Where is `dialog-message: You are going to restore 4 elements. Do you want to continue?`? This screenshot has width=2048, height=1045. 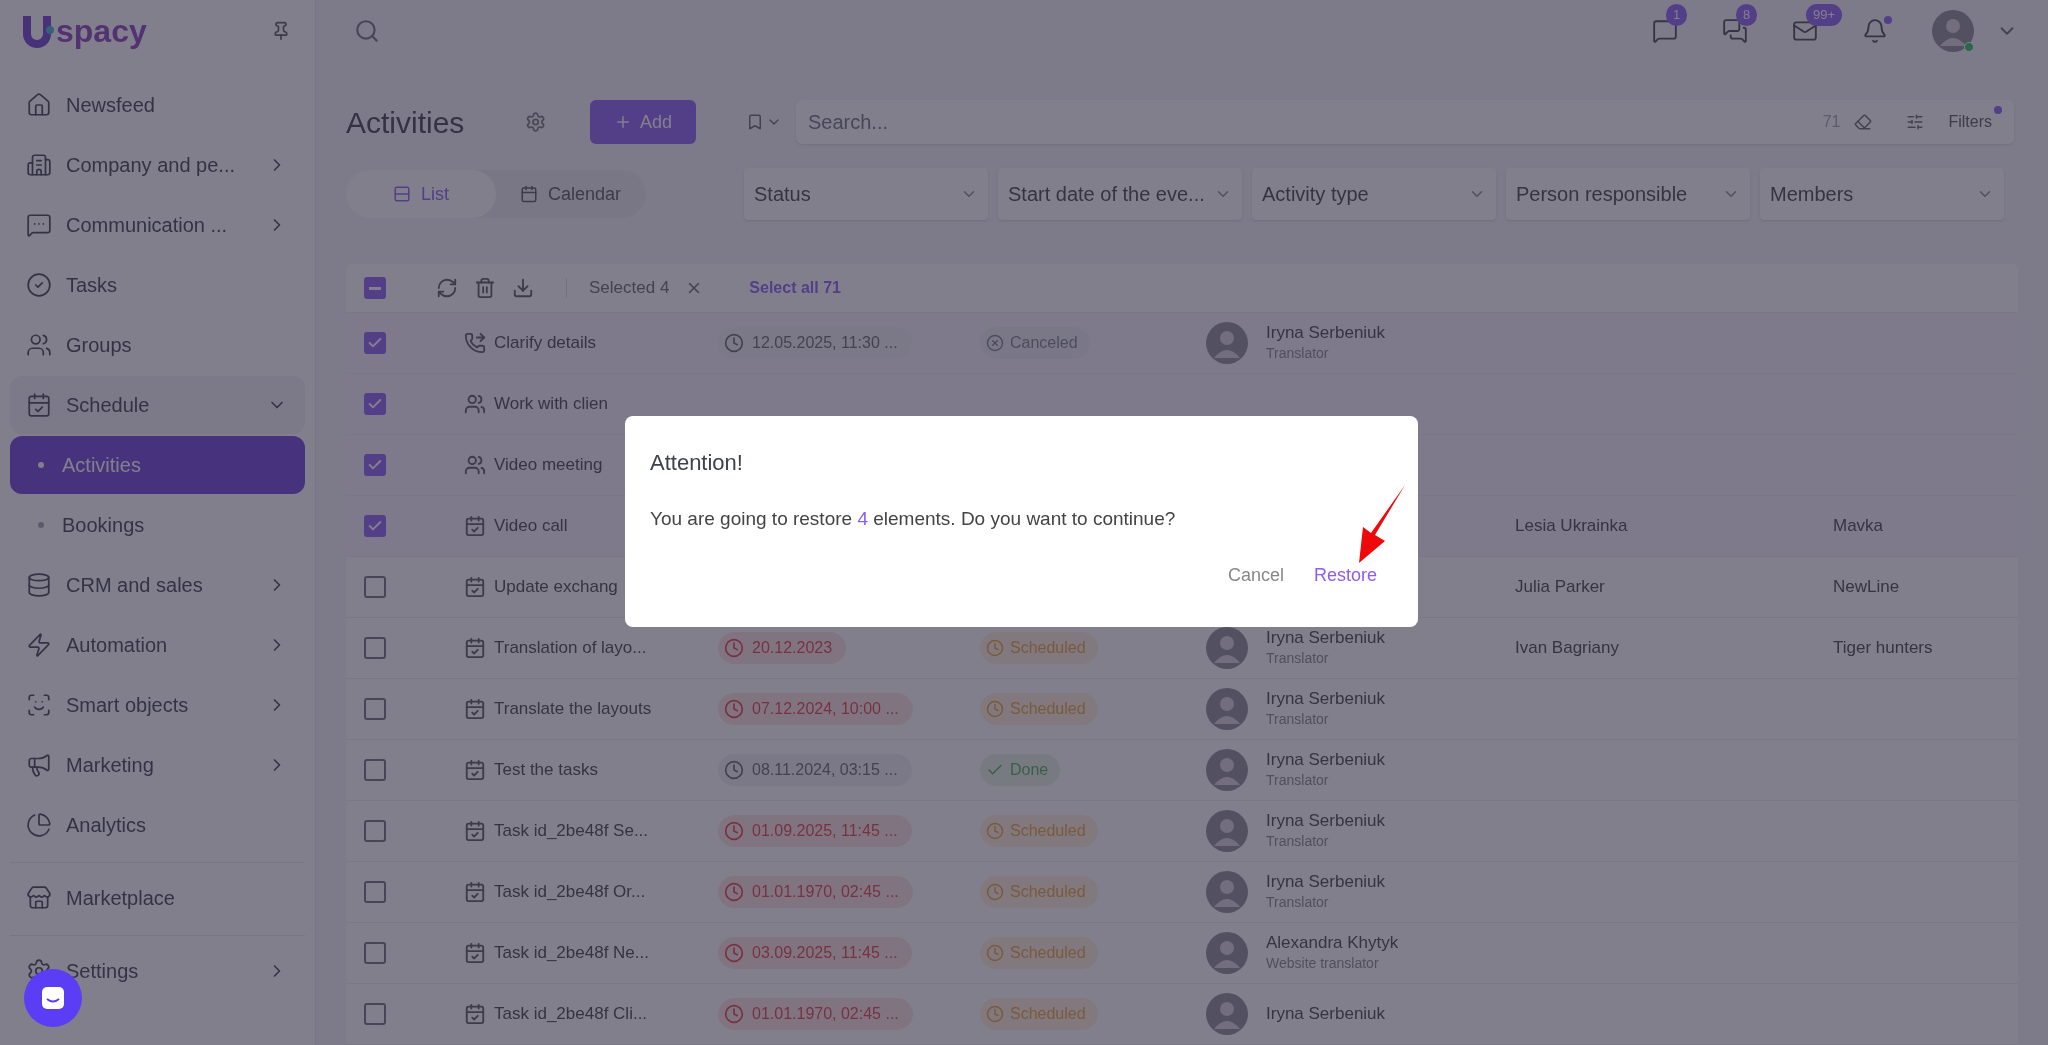
dialog-message: You are going to restore 4 elements. Do you want to continue? is located at coordinates (913, 519).